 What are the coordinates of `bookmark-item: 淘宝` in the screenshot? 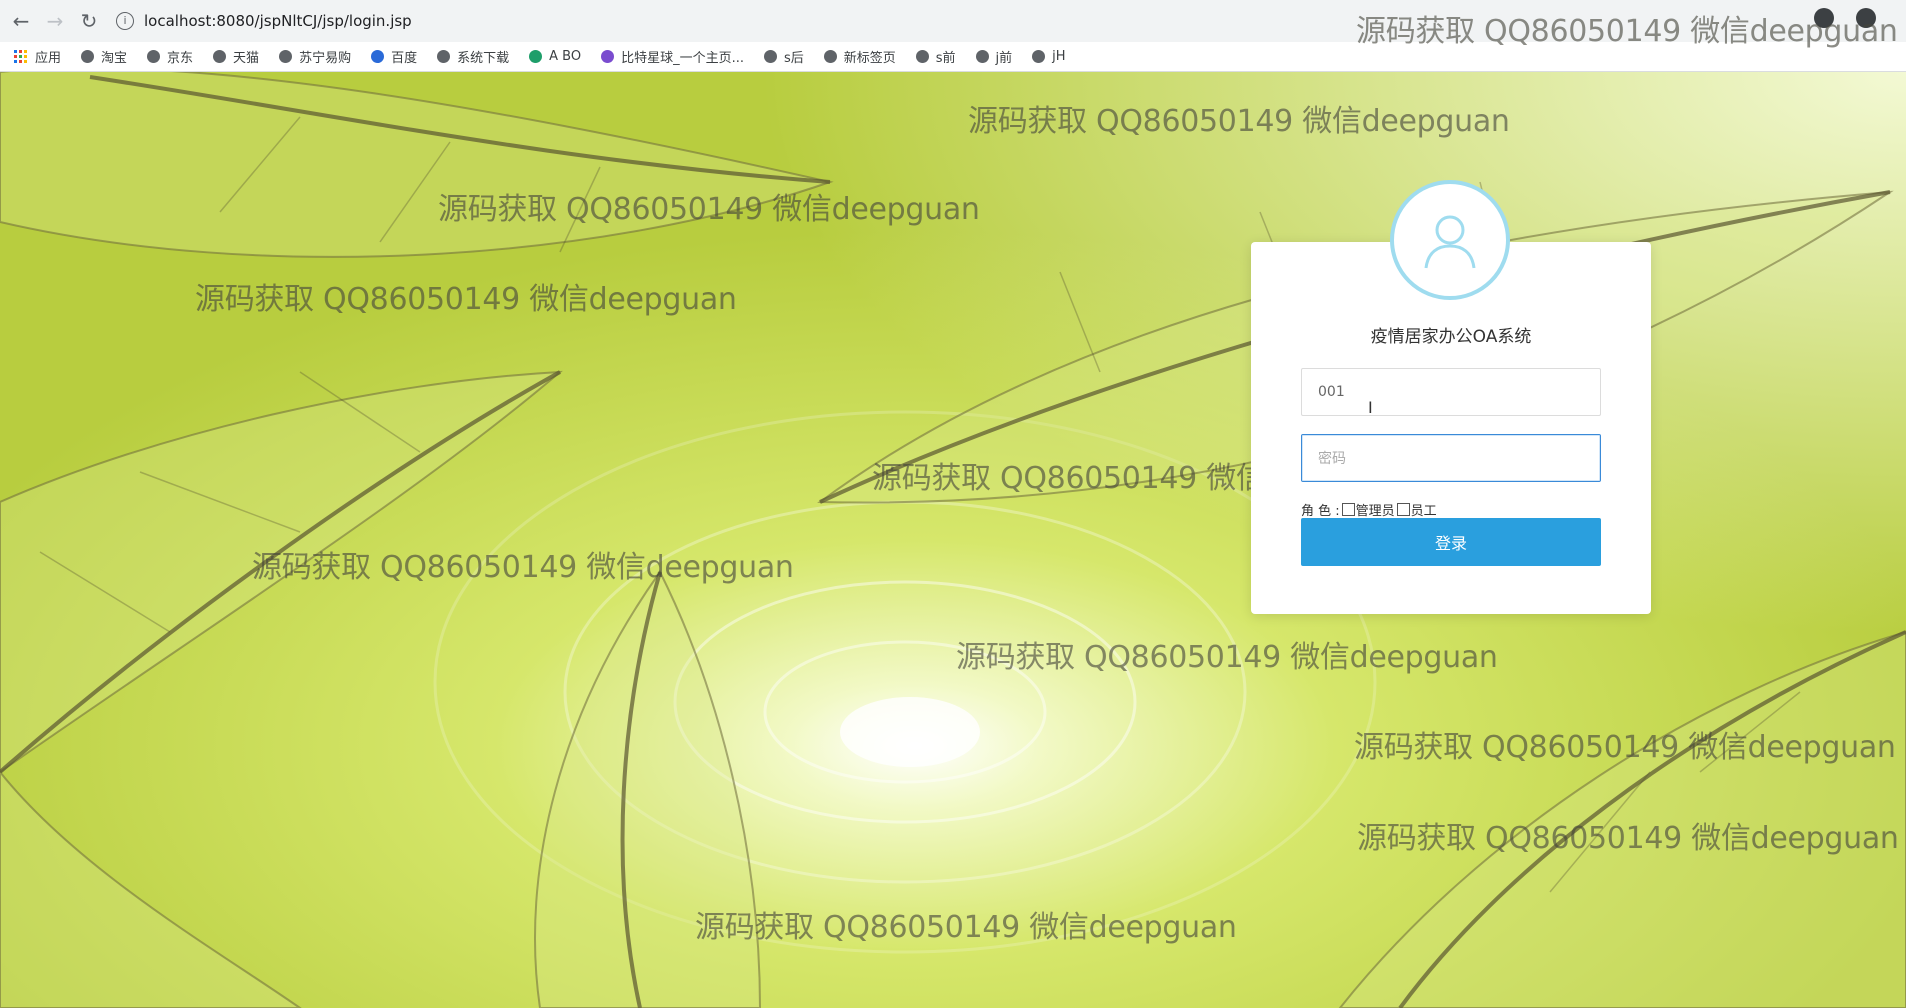 It's located at (104, 56).